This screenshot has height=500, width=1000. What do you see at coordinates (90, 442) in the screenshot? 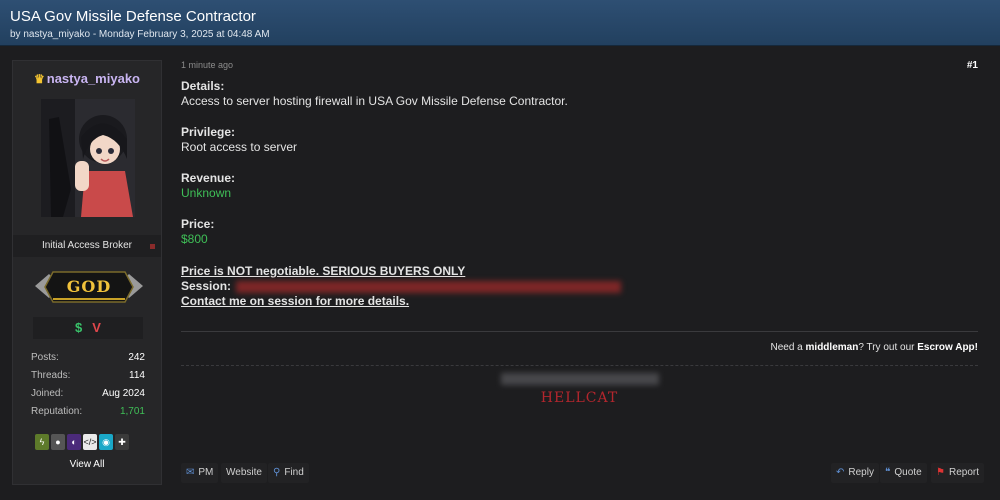
I see `code-award-icon: </>` at bounding box center [90, 442].